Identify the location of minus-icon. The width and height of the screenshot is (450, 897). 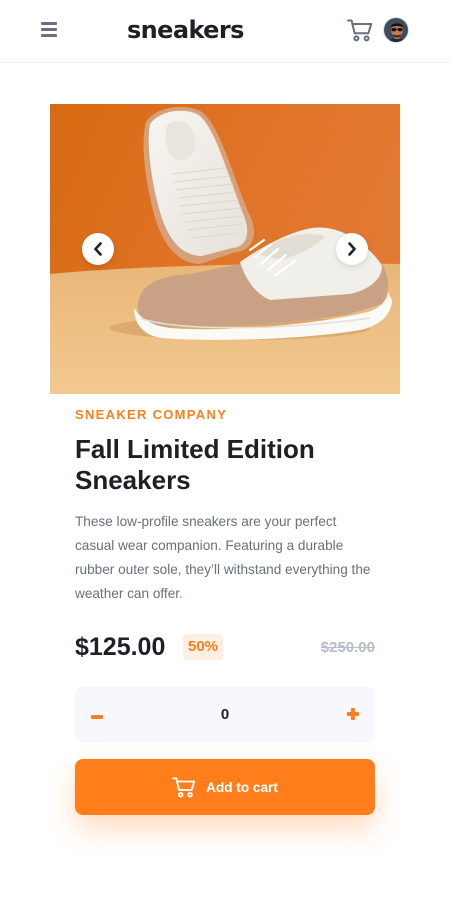
(97, 715).